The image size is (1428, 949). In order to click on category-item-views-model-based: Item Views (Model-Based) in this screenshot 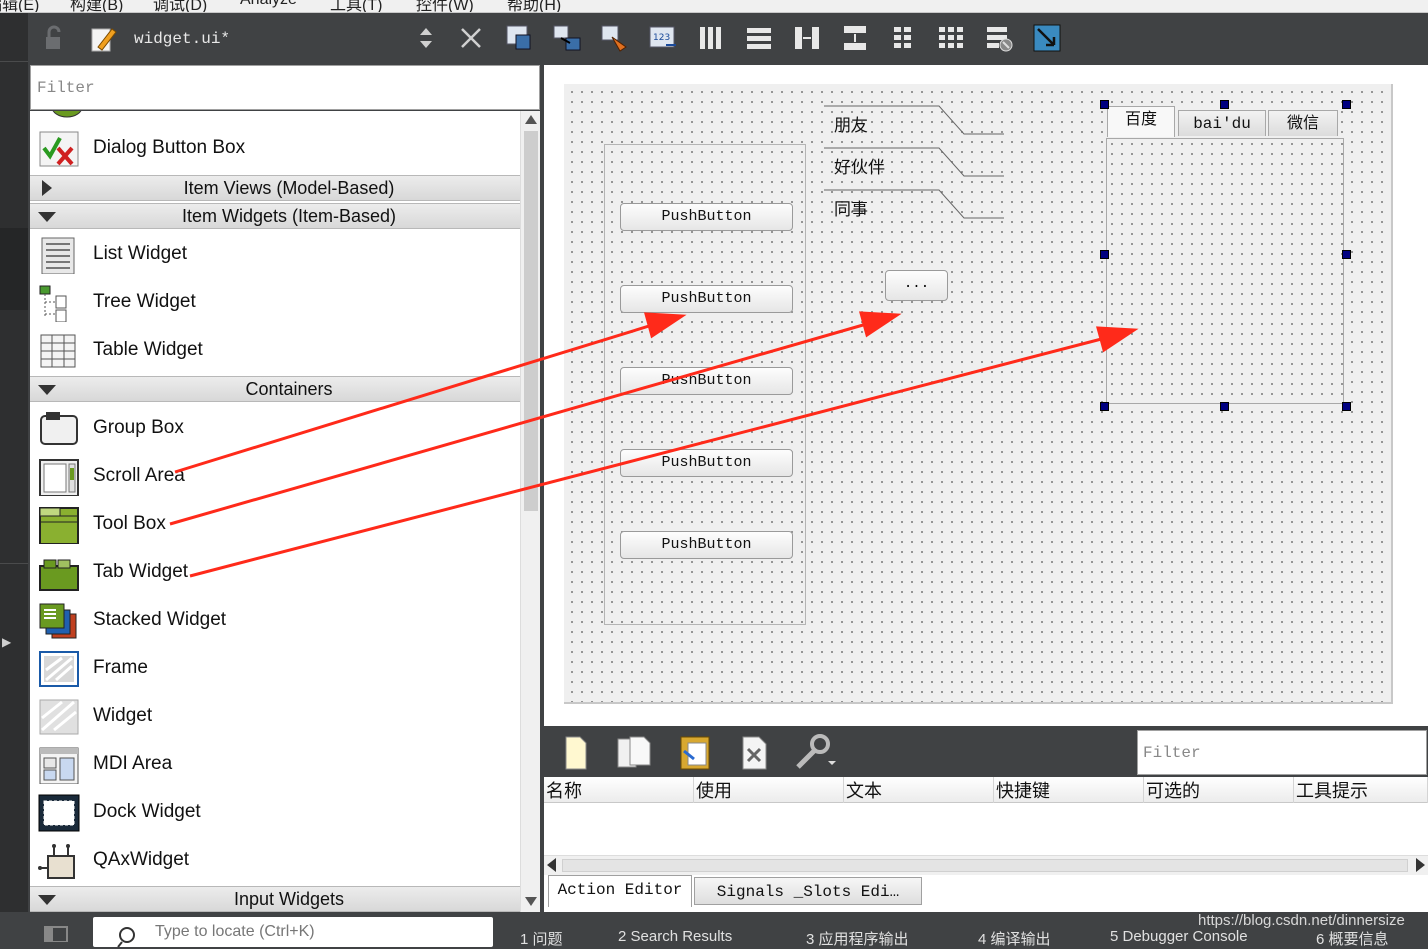, I will do `click(275, 188)`.